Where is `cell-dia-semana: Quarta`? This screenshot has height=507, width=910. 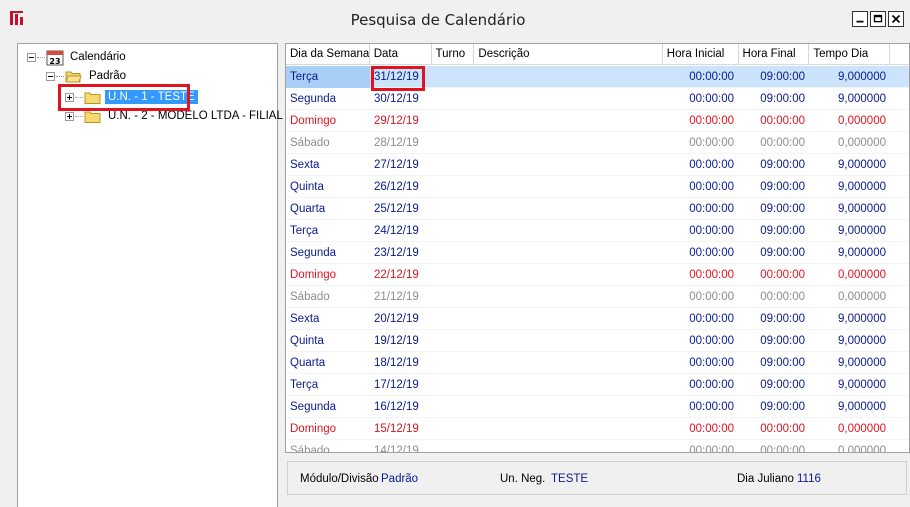 cell-dia-semana: Quarta is located at coordinates (308, 208).